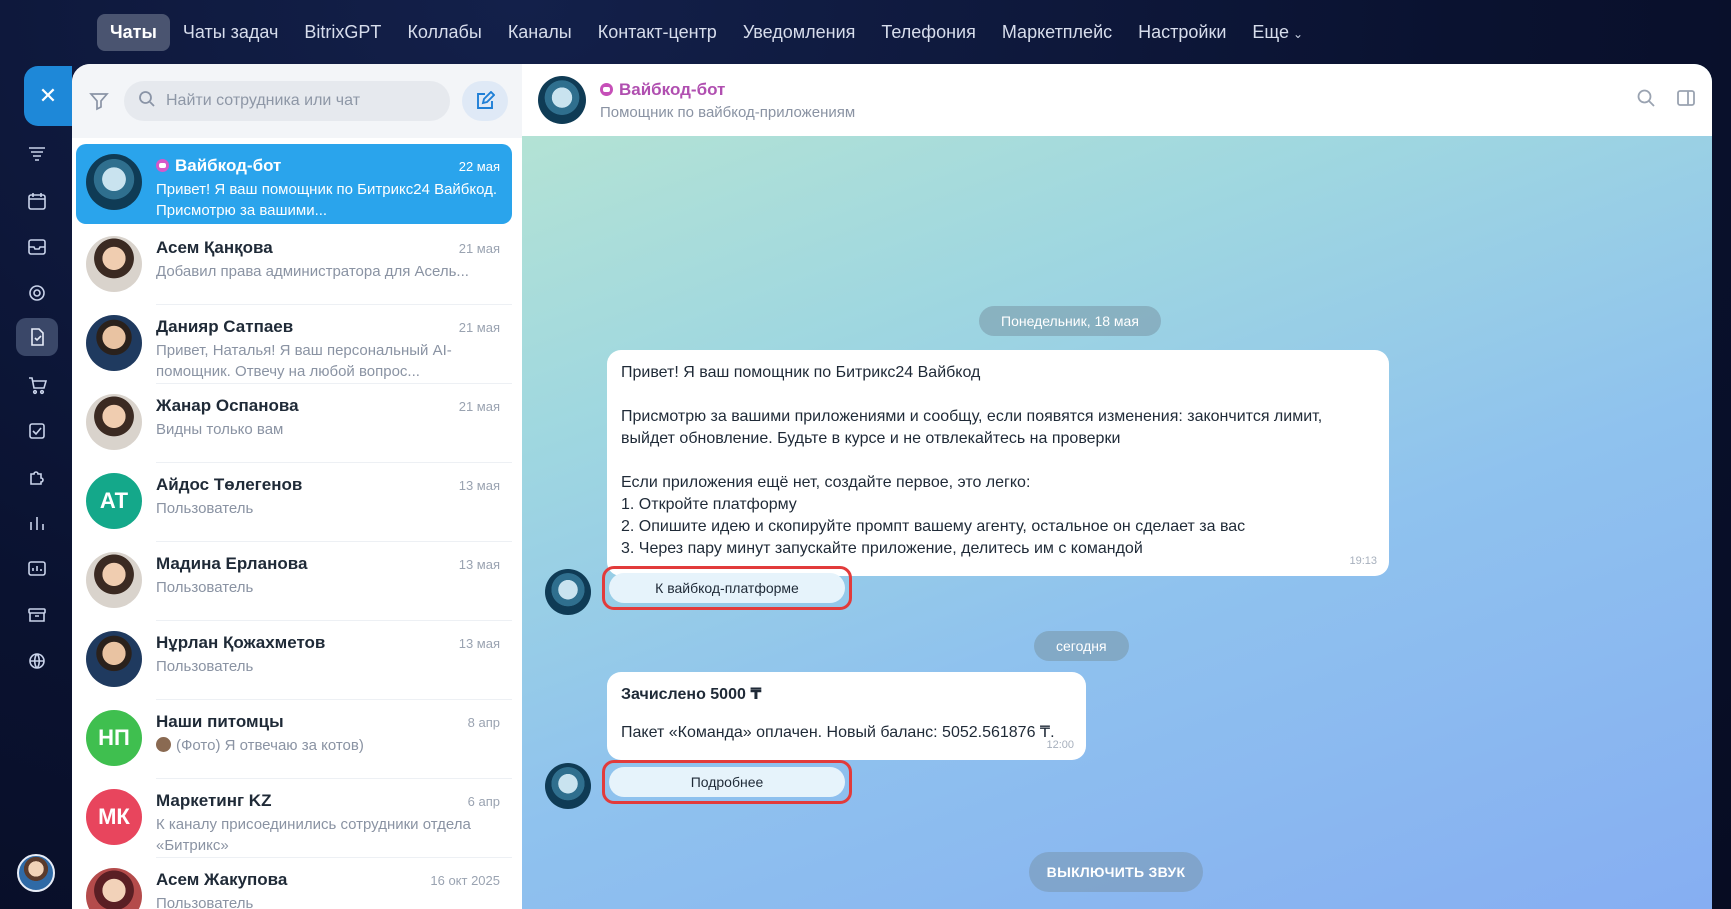 This screenshot has width=1731, height=909. Describe the element at coordinates (225, 326) in the screenshot. I see `chat-name: Данияр Сатпаев` at that location.